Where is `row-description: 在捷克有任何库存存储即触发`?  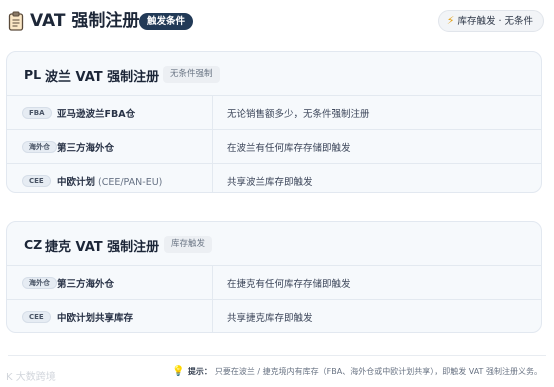 row-description: 在捷克有任何库存存储即触发 is located at coordinates (289, 284).